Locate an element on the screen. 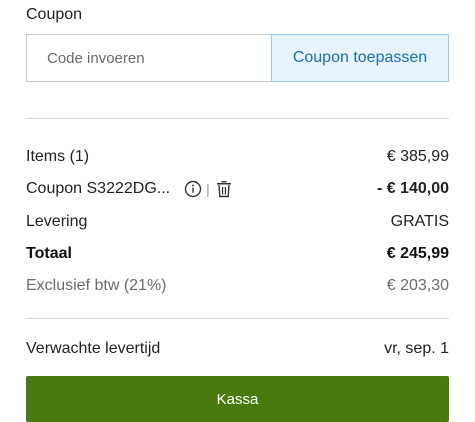 The image size is (475, 422). coupon-code-input is located at coordinates (148, 58).